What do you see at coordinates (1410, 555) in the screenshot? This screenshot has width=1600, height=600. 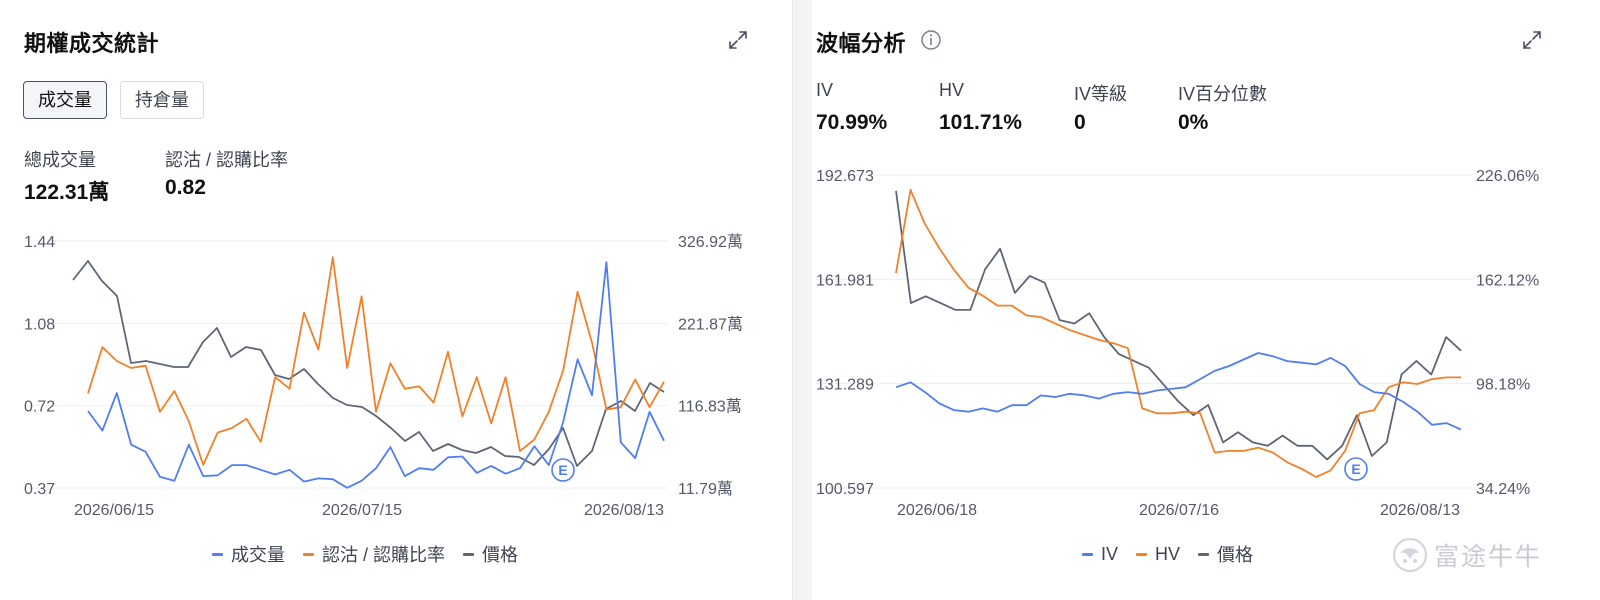 I see `futu-logo-icon` at bounding box center [1410, 555].